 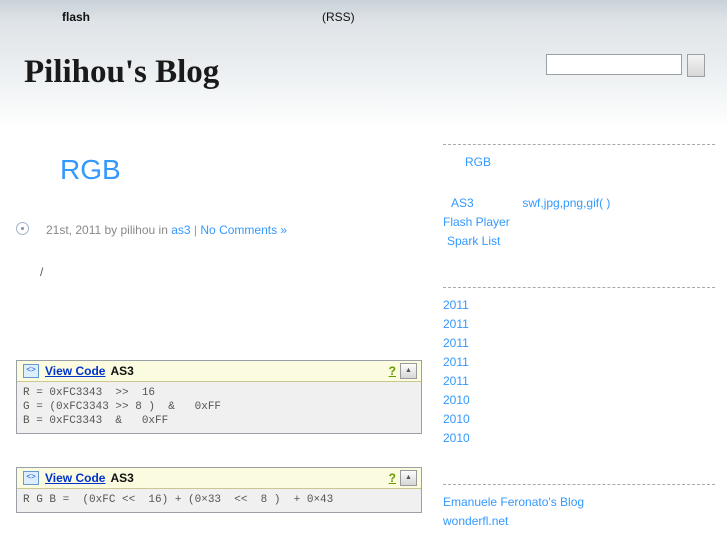 What do you see at coordinates (462, 203) in the screenshot?
I see `sidebar-item-as3: AS3` at bounding box center [462, 203].